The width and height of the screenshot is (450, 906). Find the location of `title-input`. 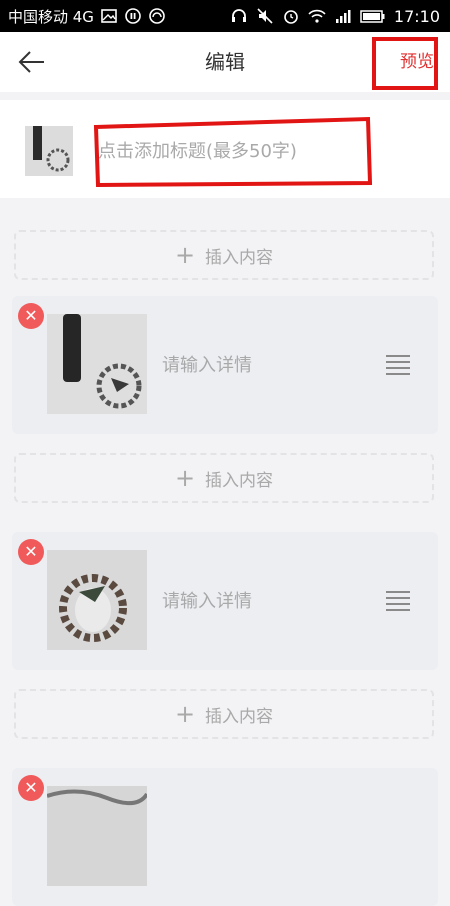

title-input is located at coordinates (248, 151).